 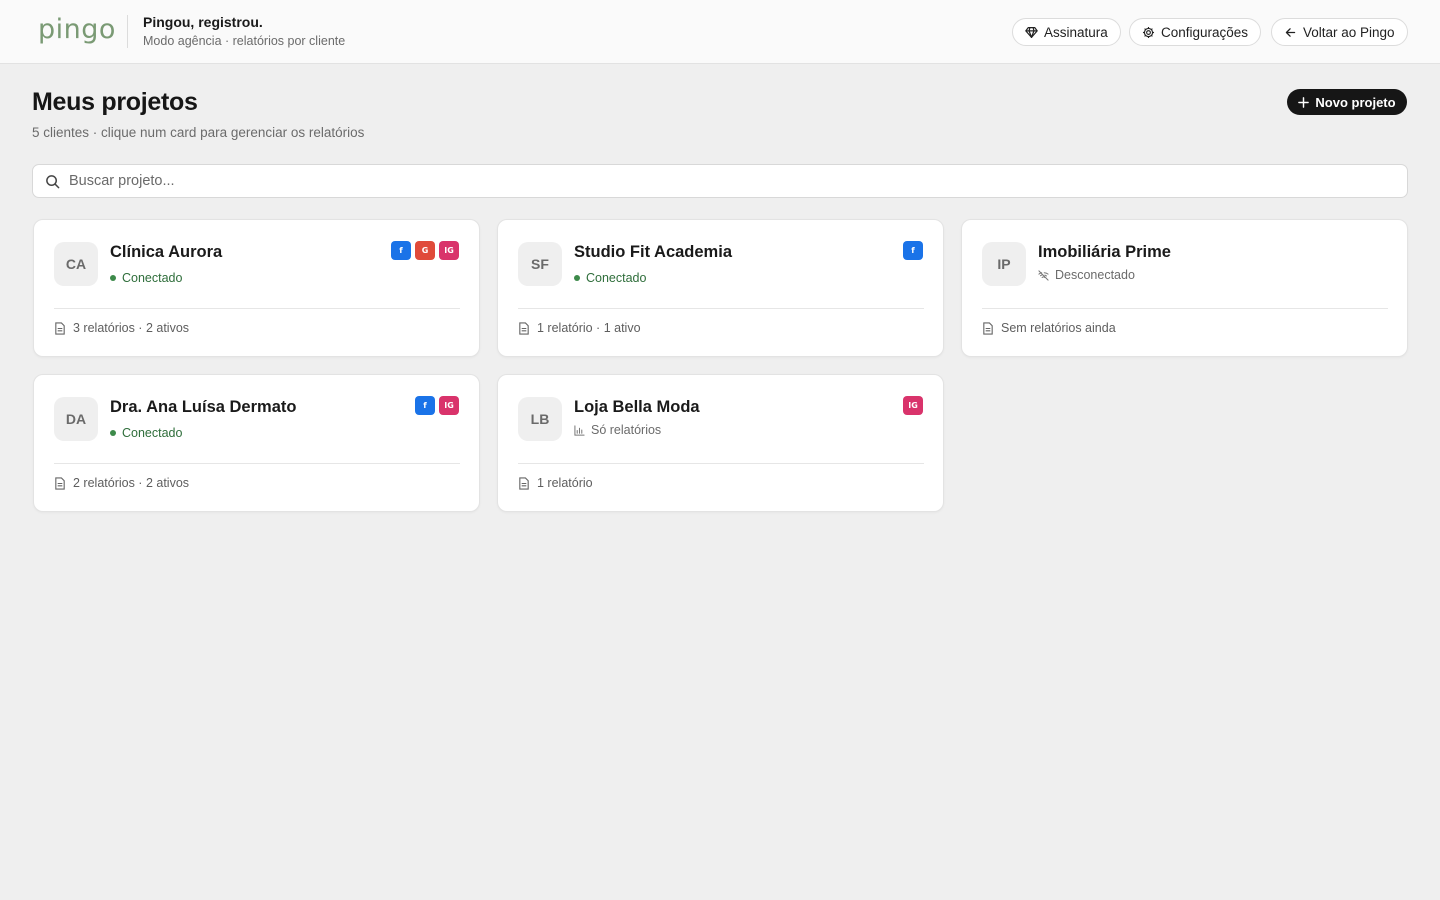 I want to click on search-icon, so click(x=53, y=182).